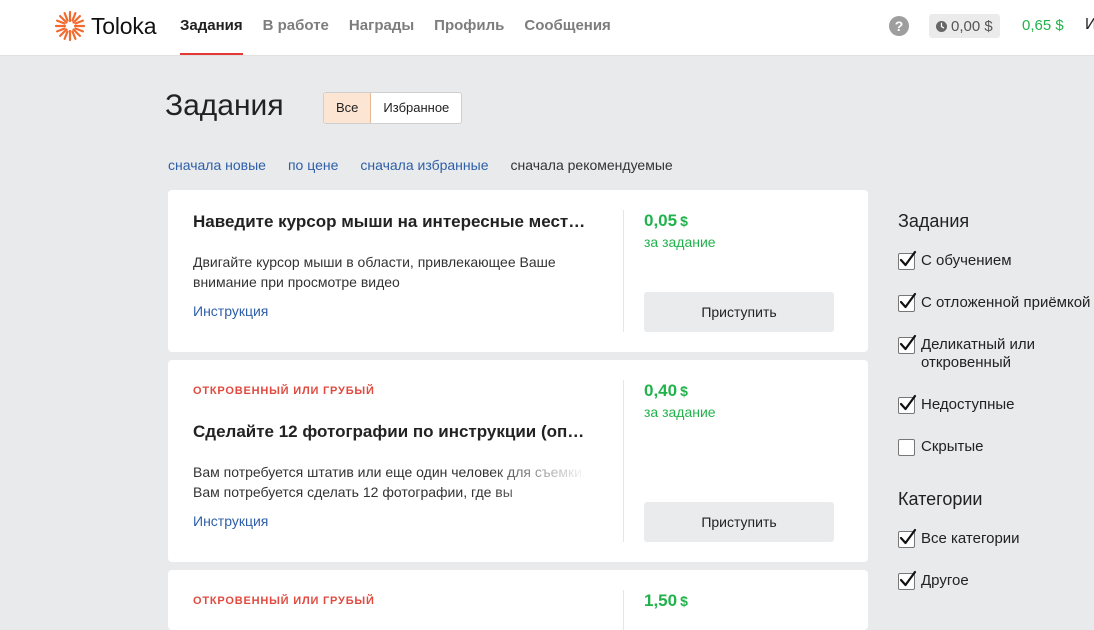  What do you see at coordinates (591, 165) in the screenshot?
I see `sort-recommended: сначала рекомендуемые` at bounding box center [591, 165].